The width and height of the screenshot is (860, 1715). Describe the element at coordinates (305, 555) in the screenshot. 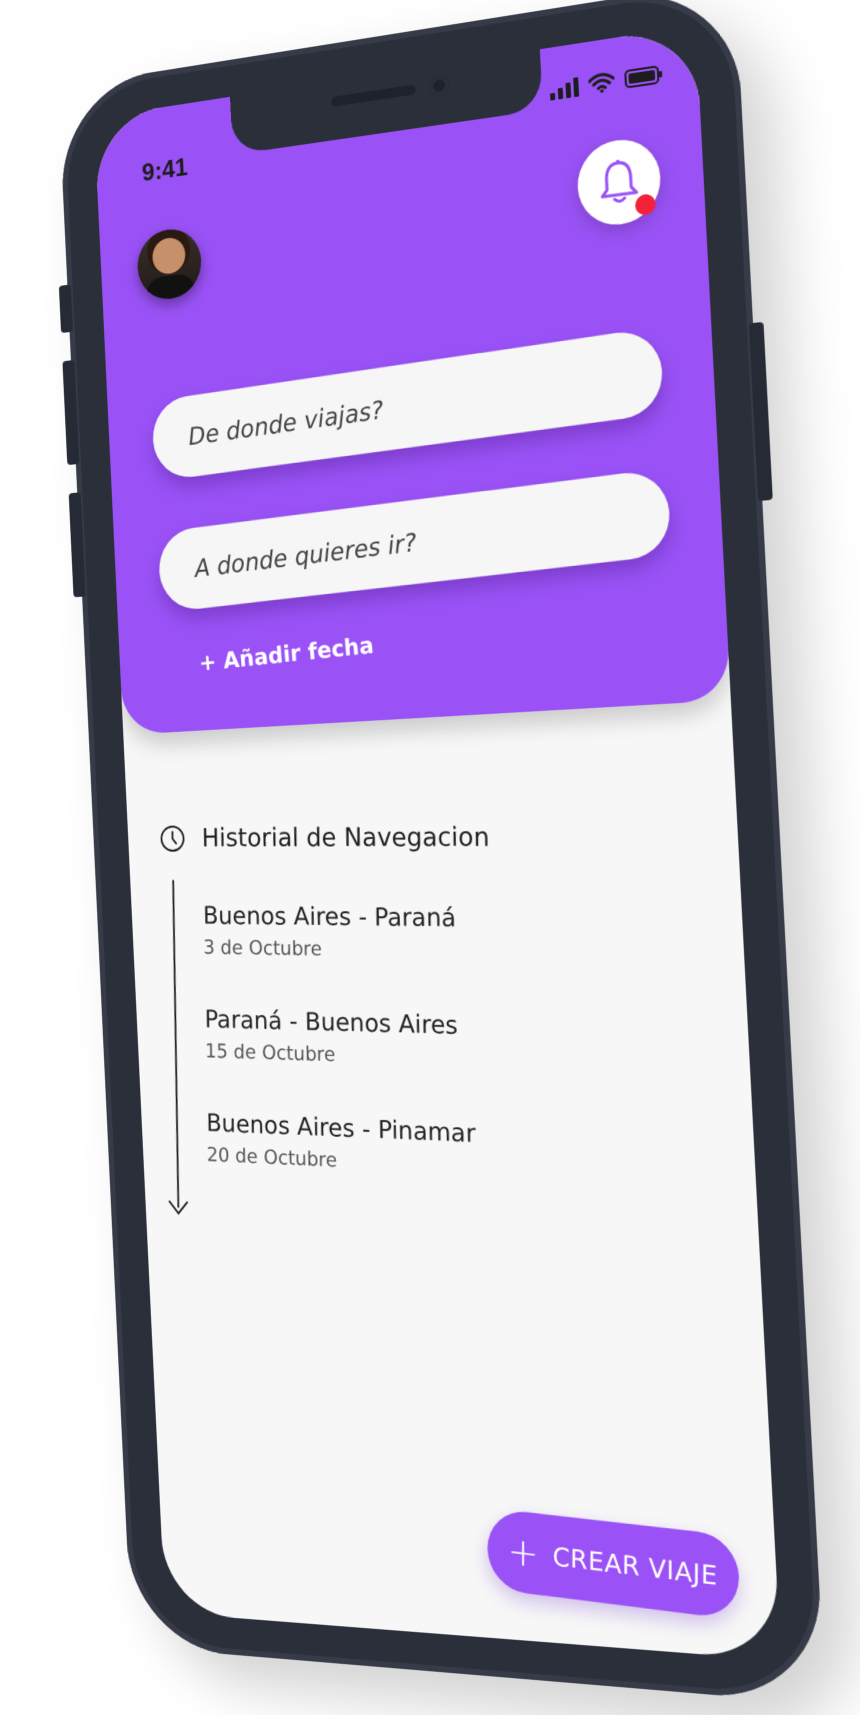

I see `destination-placeholder: A donde quieres ir?` at that location.